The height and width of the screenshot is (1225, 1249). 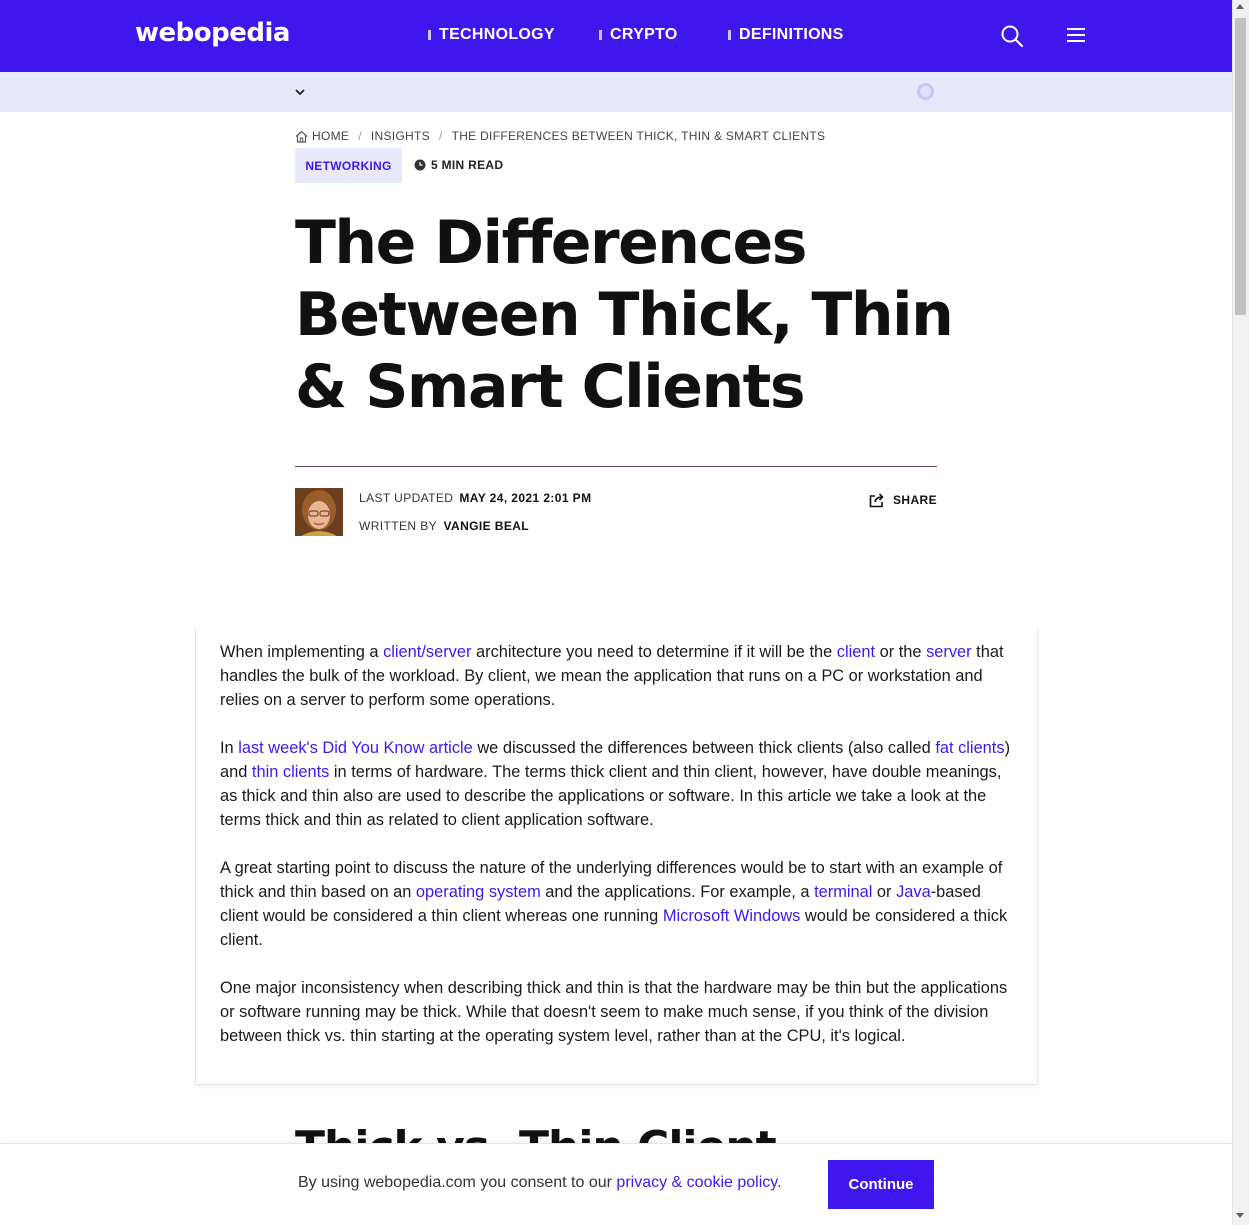 I want to click on link-java: Java, so click(x=913, y=892).